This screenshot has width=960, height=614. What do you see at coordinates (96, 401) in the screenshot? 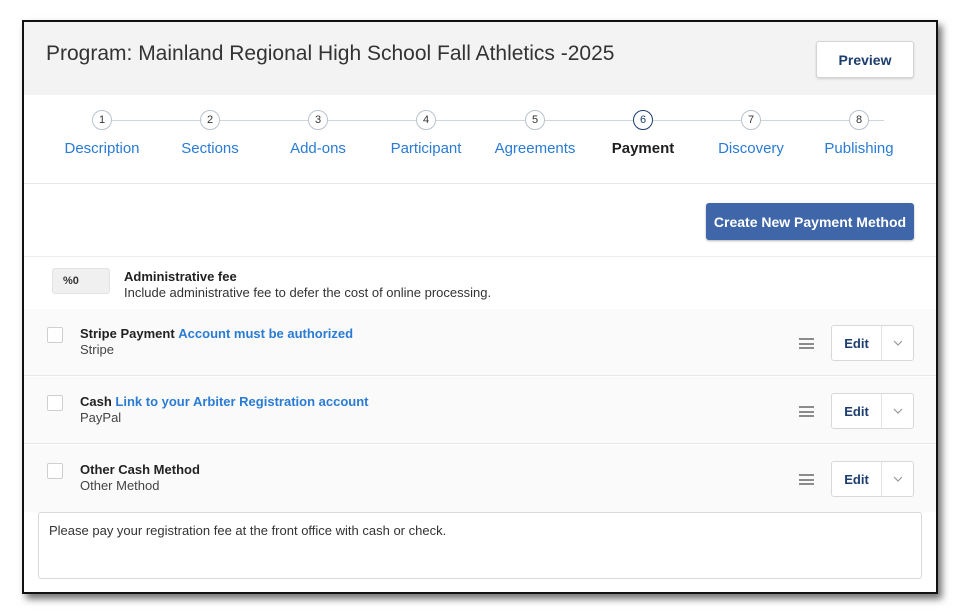
I see `method-name: Cash` at bounding box center [96, 401].